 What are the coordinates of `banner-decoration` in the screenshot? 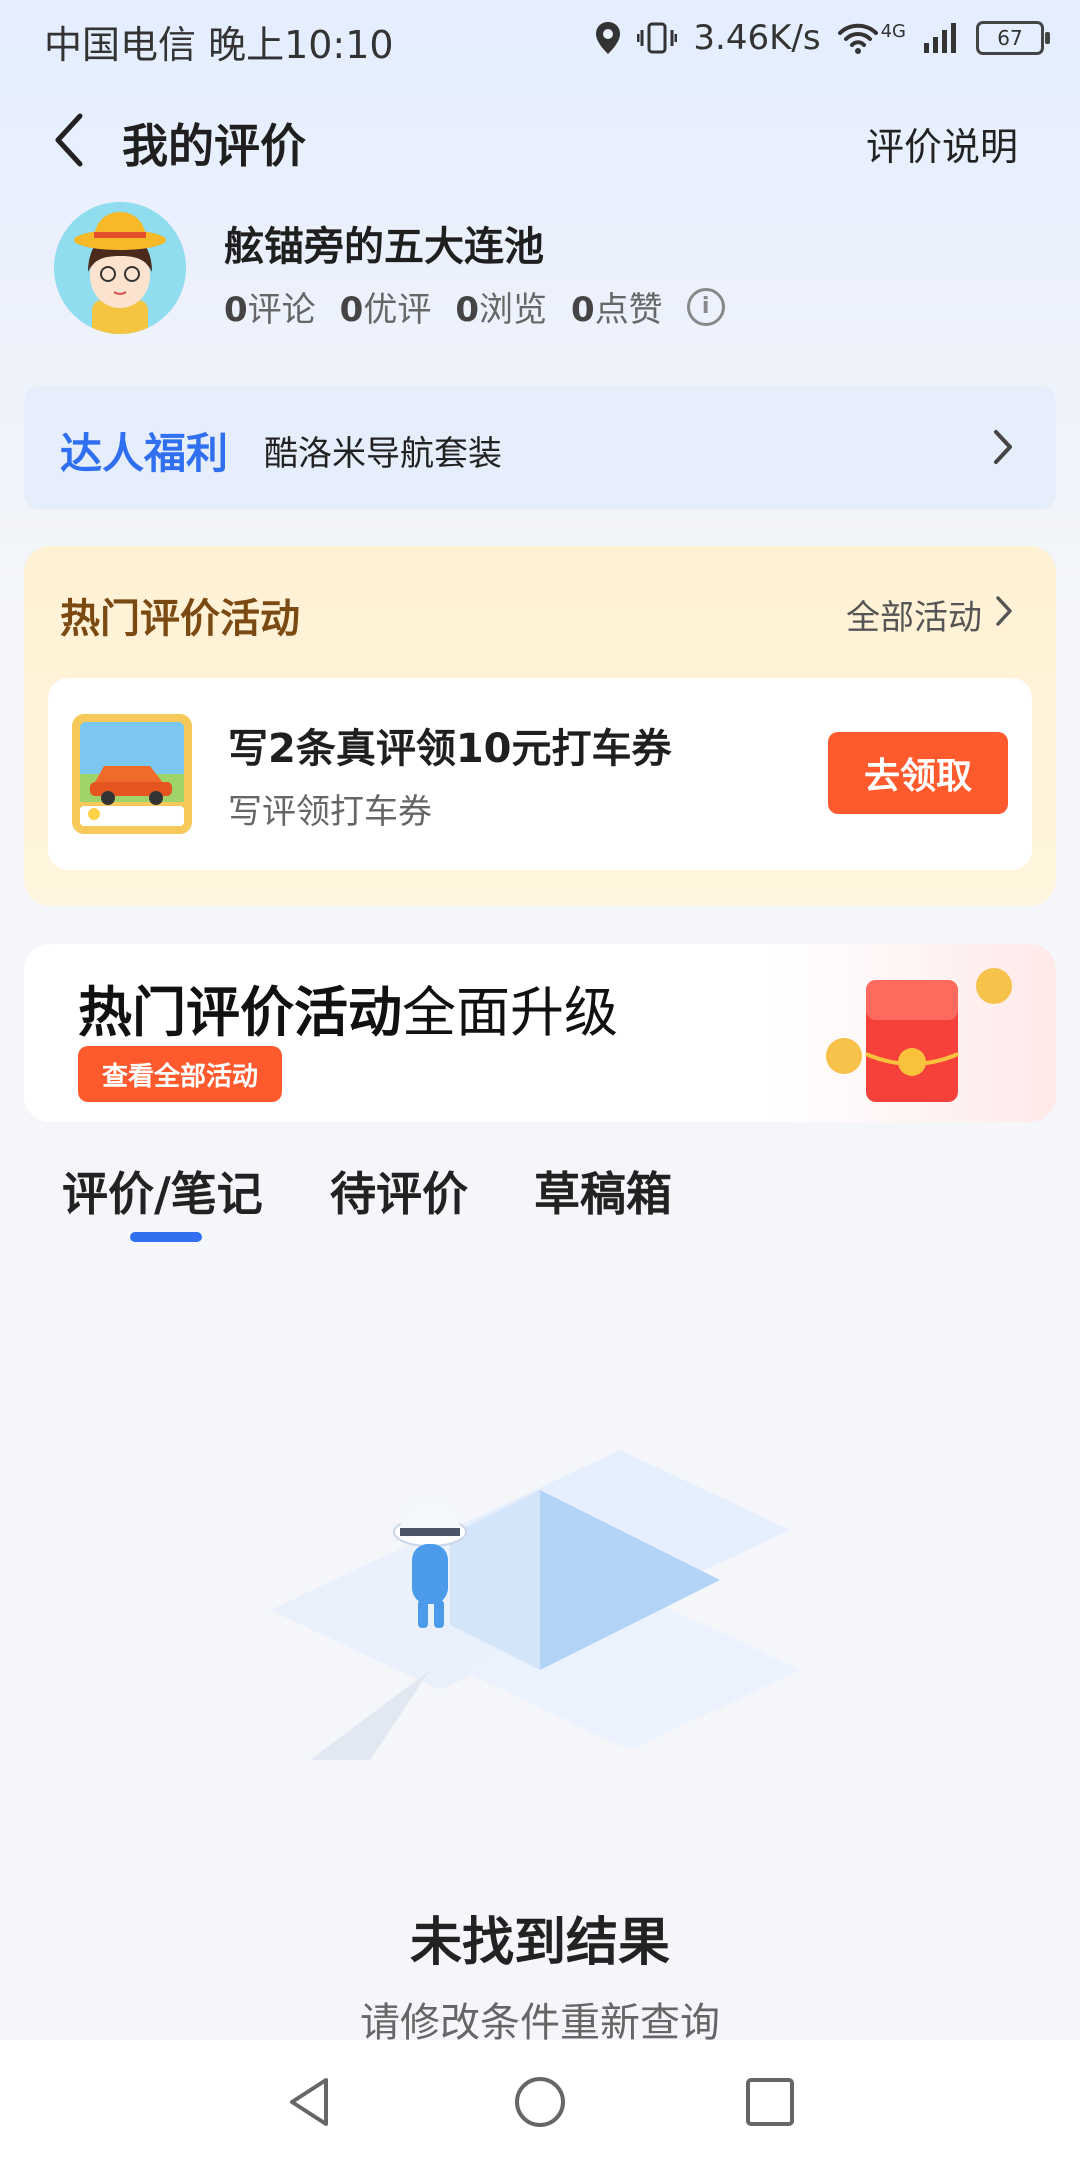 It's located at (911, 1033).